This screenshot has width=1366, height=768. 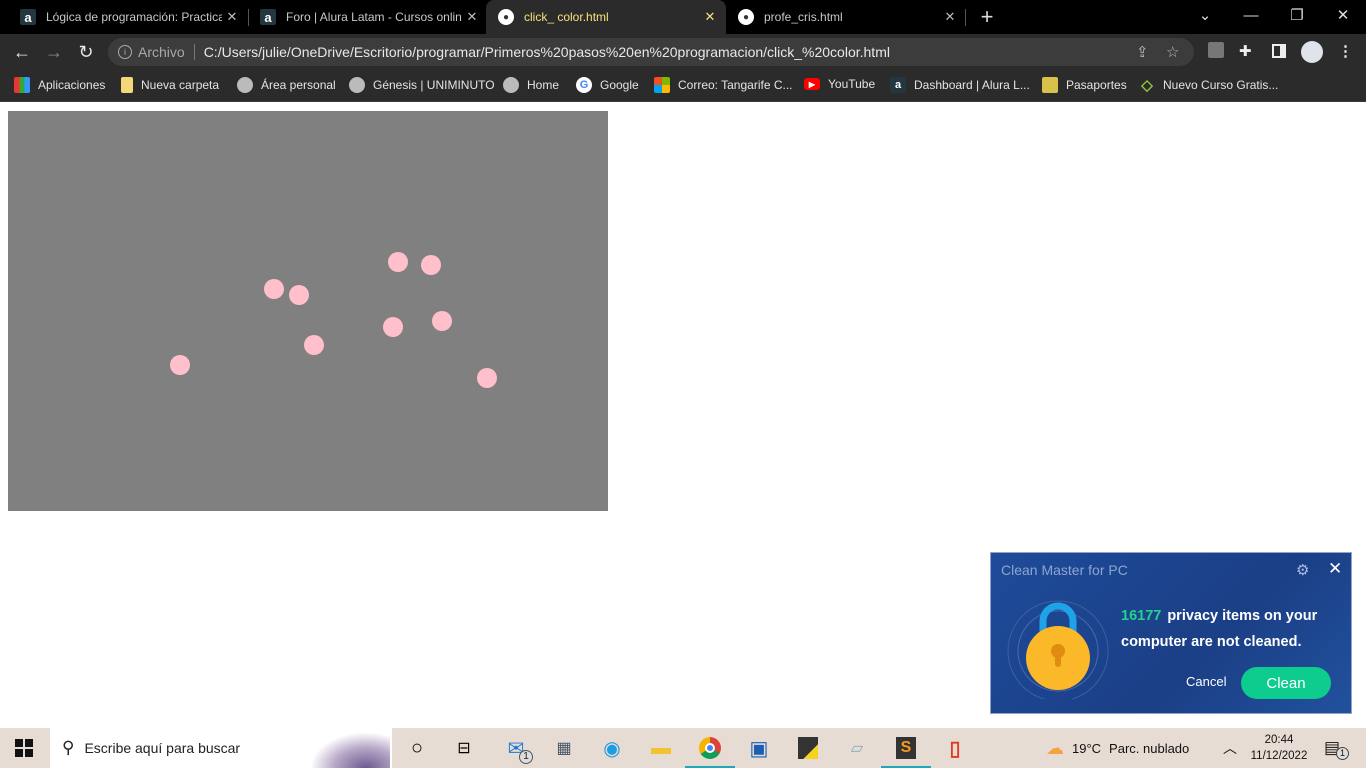 What do you see at coordinates (464, 748) in the screenshot?
I see `task-view-icon: ⊟` at bounding box center [464, 748].